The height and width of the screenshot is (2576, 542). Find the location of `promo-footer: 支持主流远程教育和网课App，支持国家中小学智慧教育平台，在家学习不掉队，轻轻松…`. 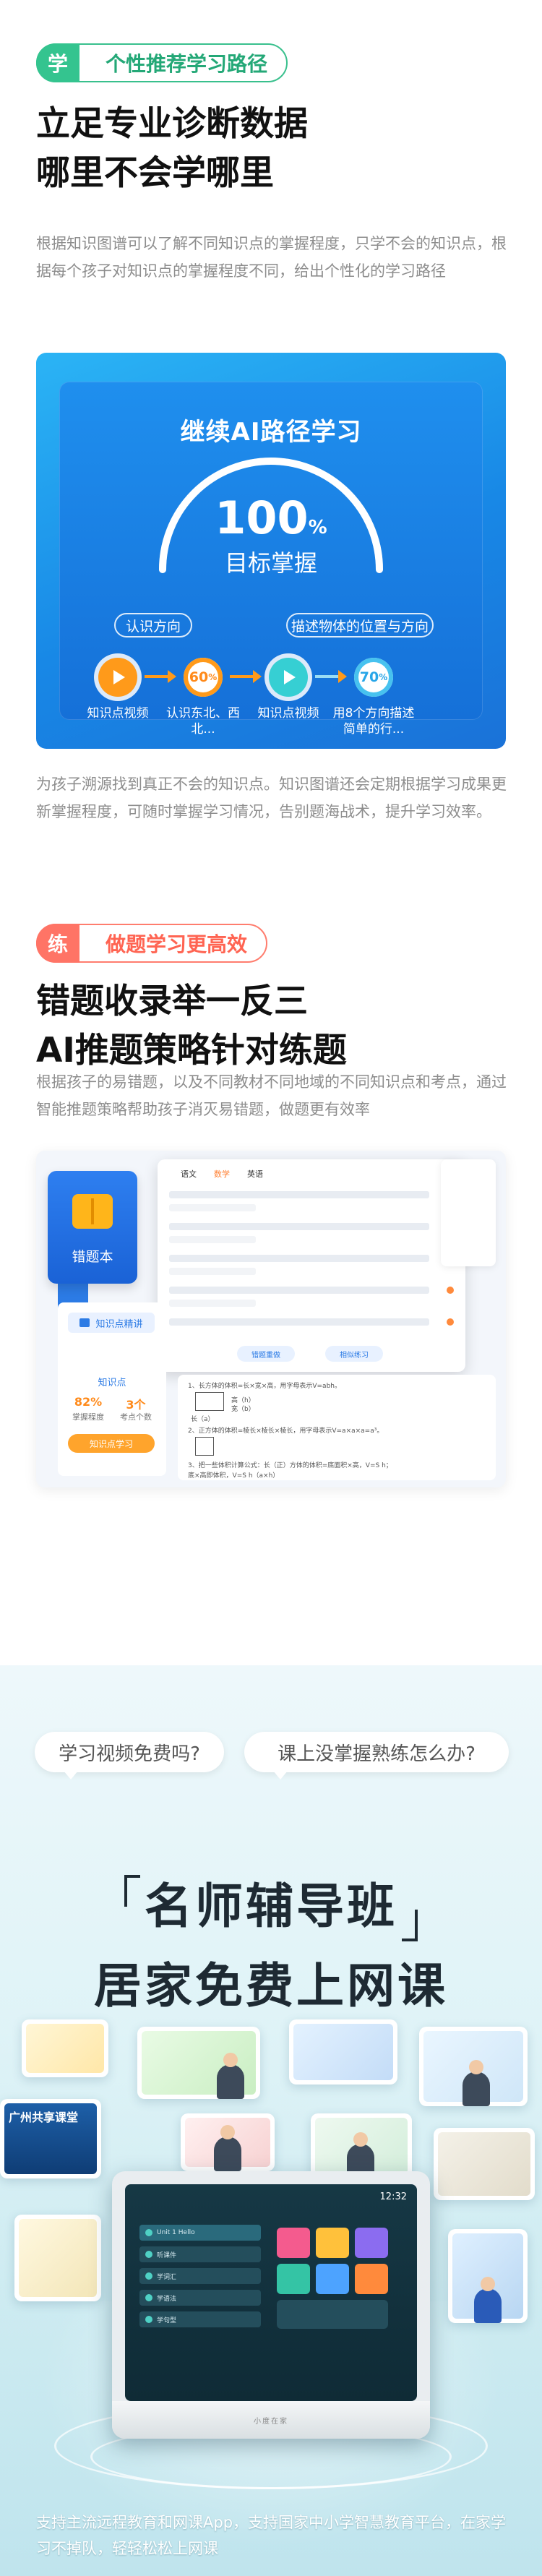

promo-footer: 支持主流远程教育和网课App，支持国家中小学智慧教育平台，在家学习不掉队，轻轻松… is located at coordinates (271, 2536).